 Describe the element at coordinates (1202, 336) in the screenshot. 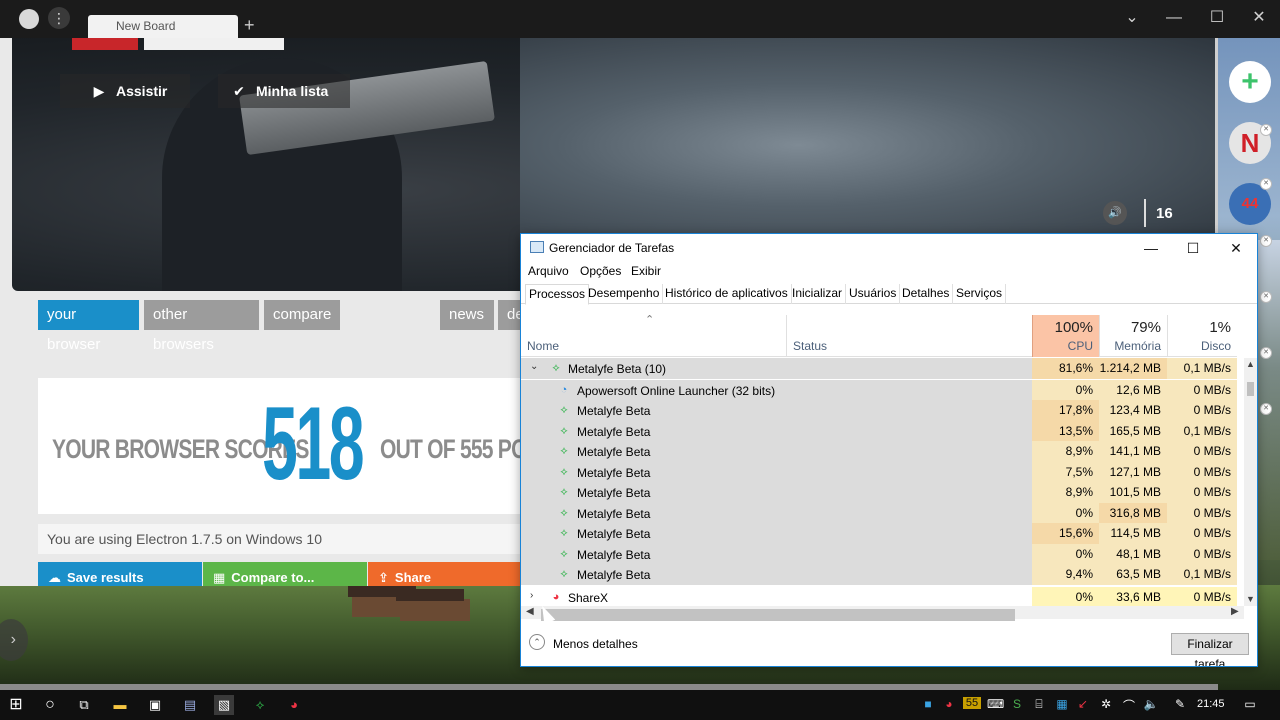

I see `column-disco: 1% Disco` at that location.